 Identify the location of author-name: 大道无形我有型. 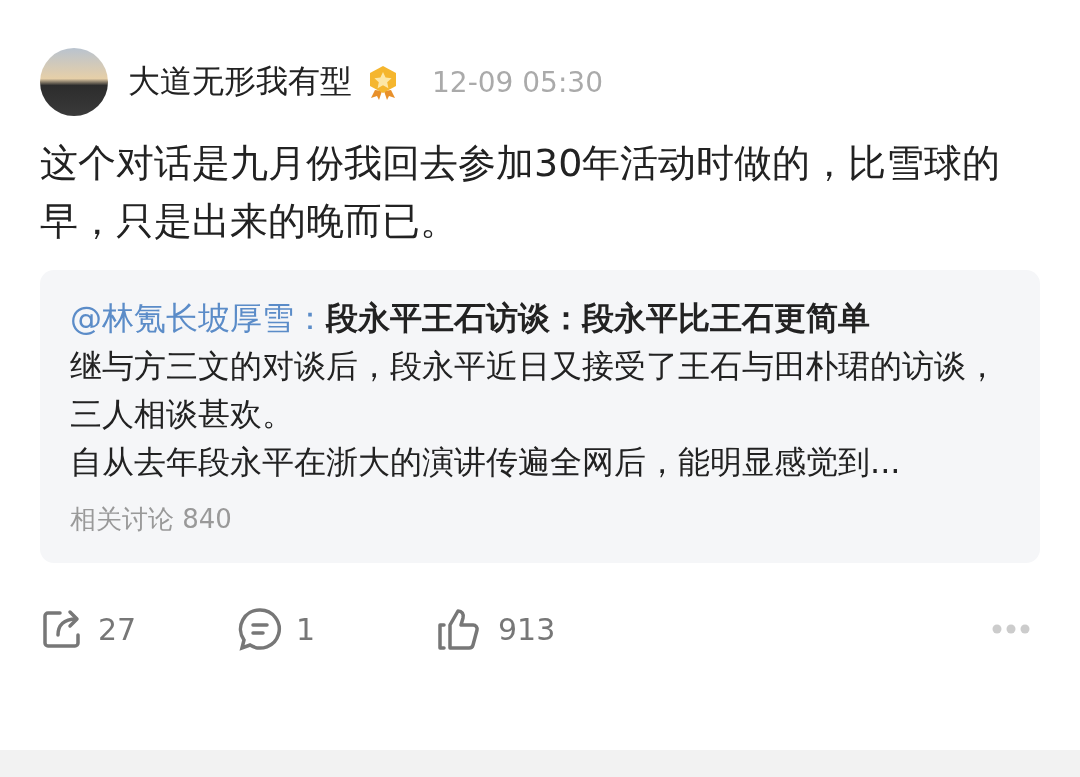
(240, 82).